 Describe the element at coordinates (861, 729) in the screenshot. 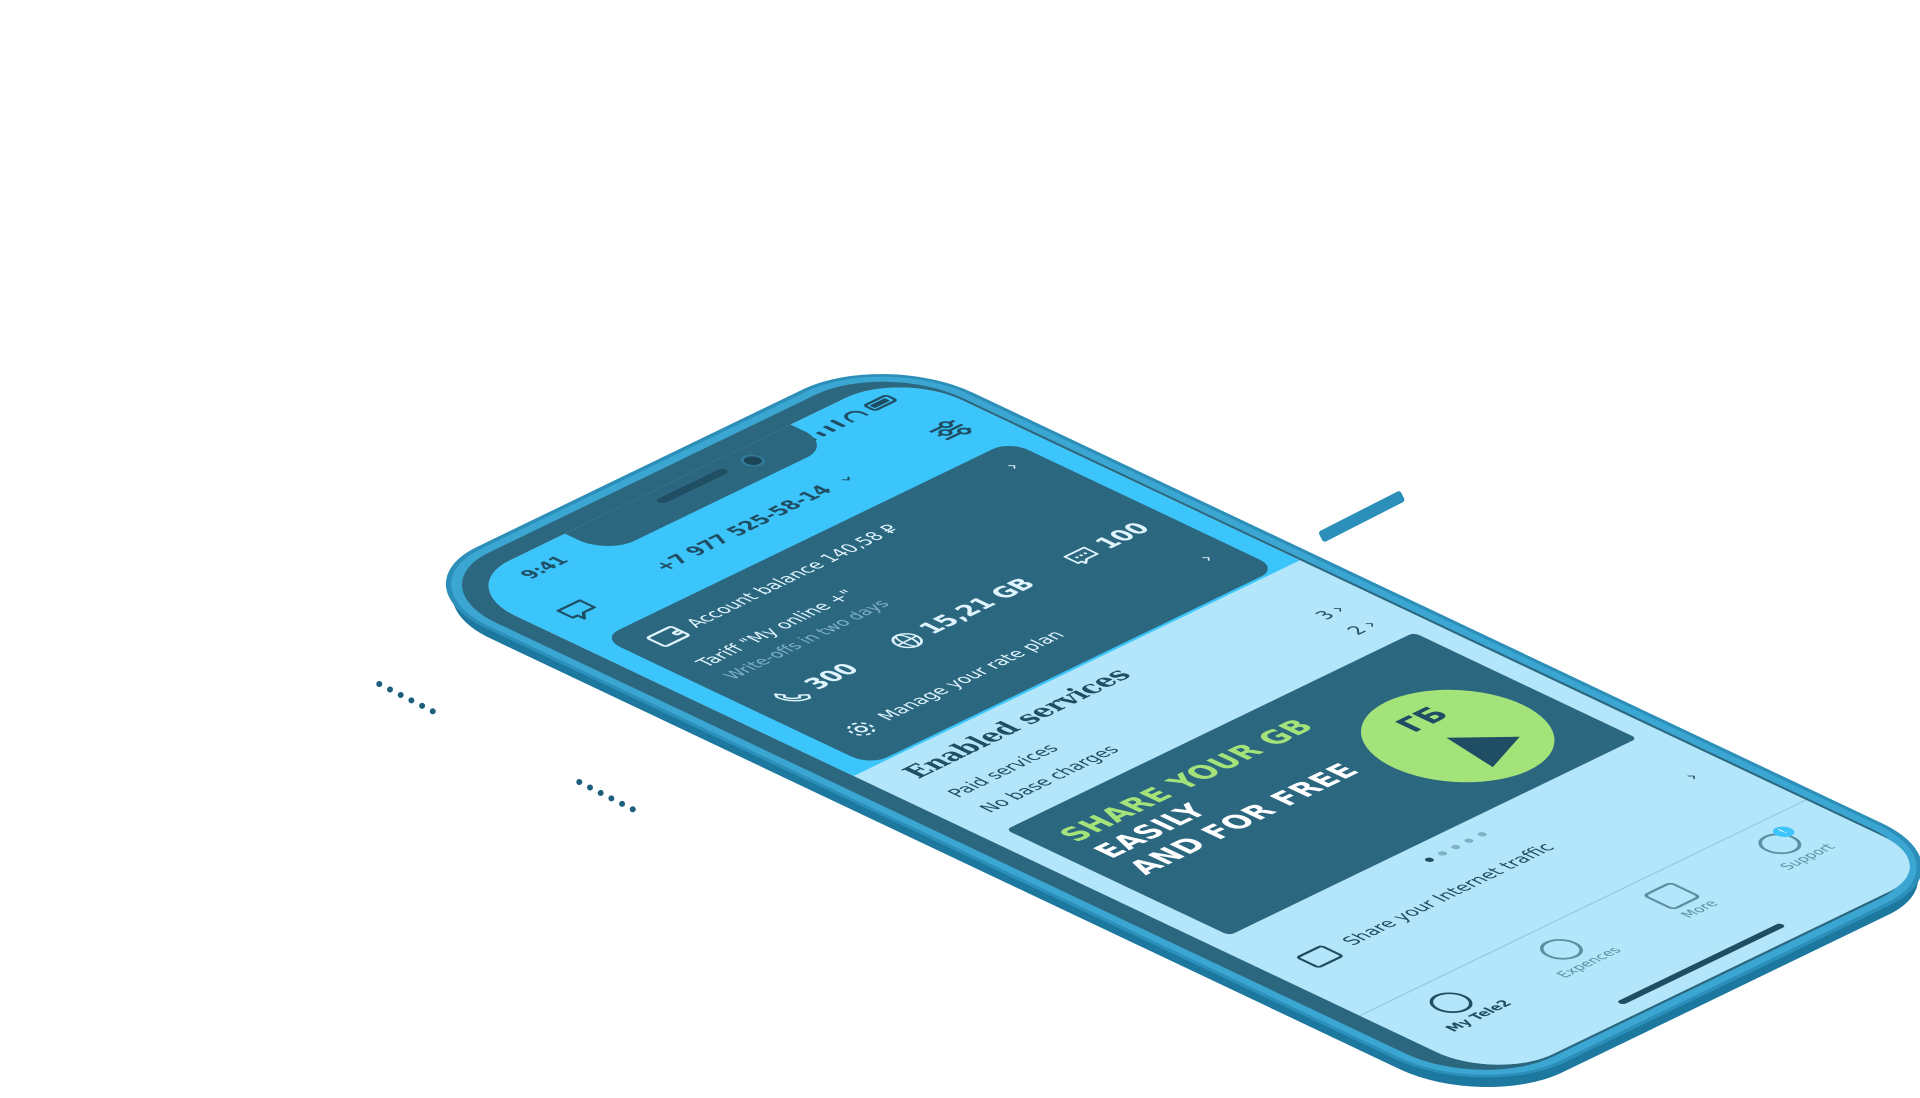

I see `gear-icon` at that location.